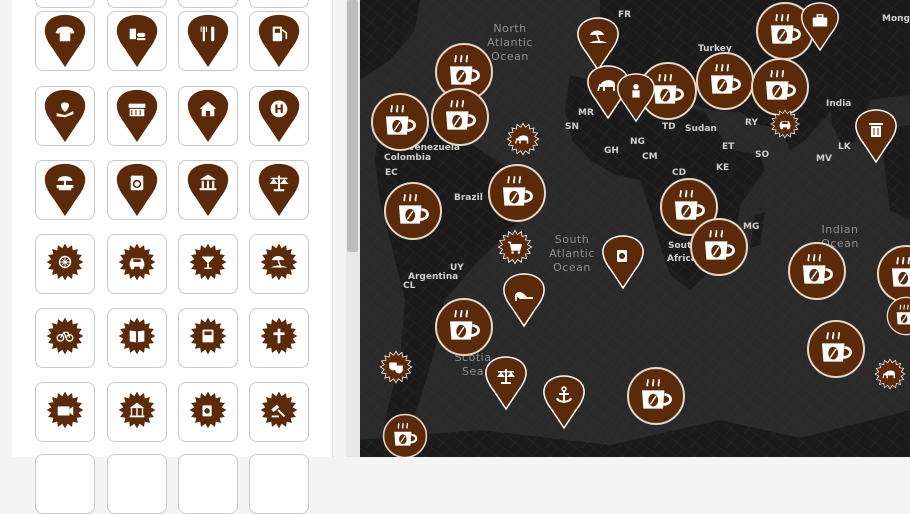  Describe the element at coordinates (468, 198) in the screenshot. I see `country-label: Brazil` at that location.